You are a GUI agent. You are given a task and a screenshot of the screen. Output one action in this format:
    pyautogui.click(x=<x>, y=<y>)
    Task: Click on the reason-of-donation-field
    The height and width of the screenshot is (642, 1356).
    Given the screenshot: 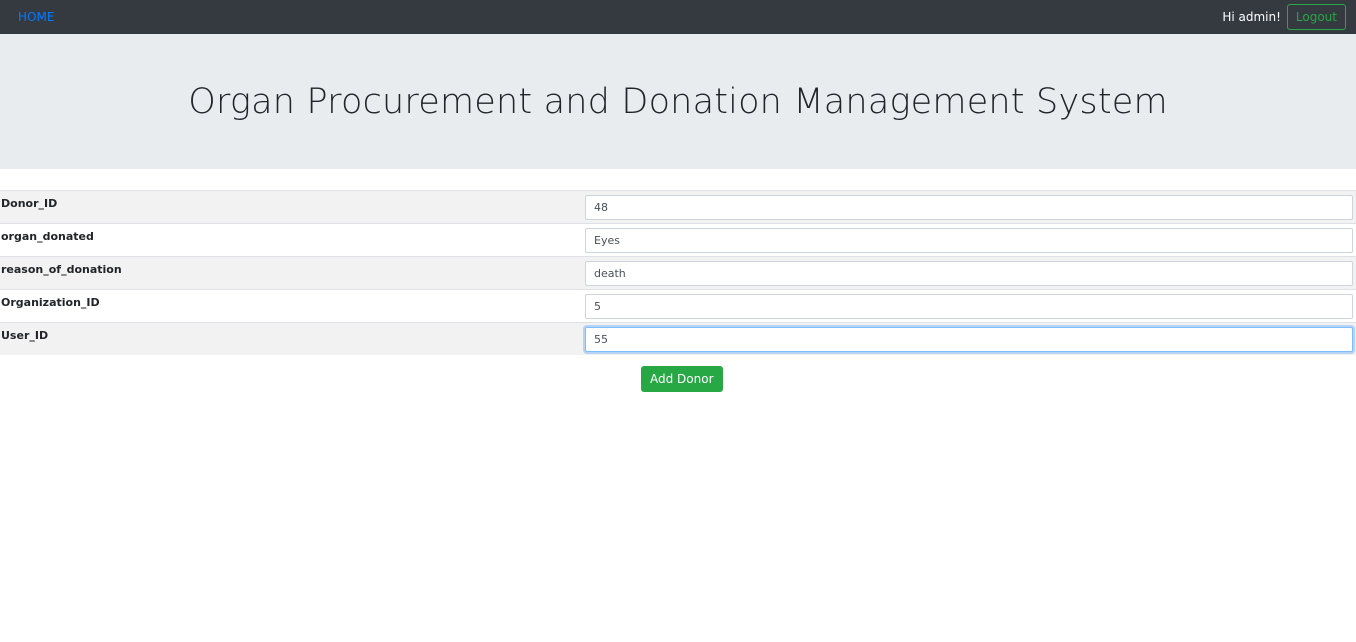 What is the action you would take?
    pyautogui.click(x=969, y=273)
    